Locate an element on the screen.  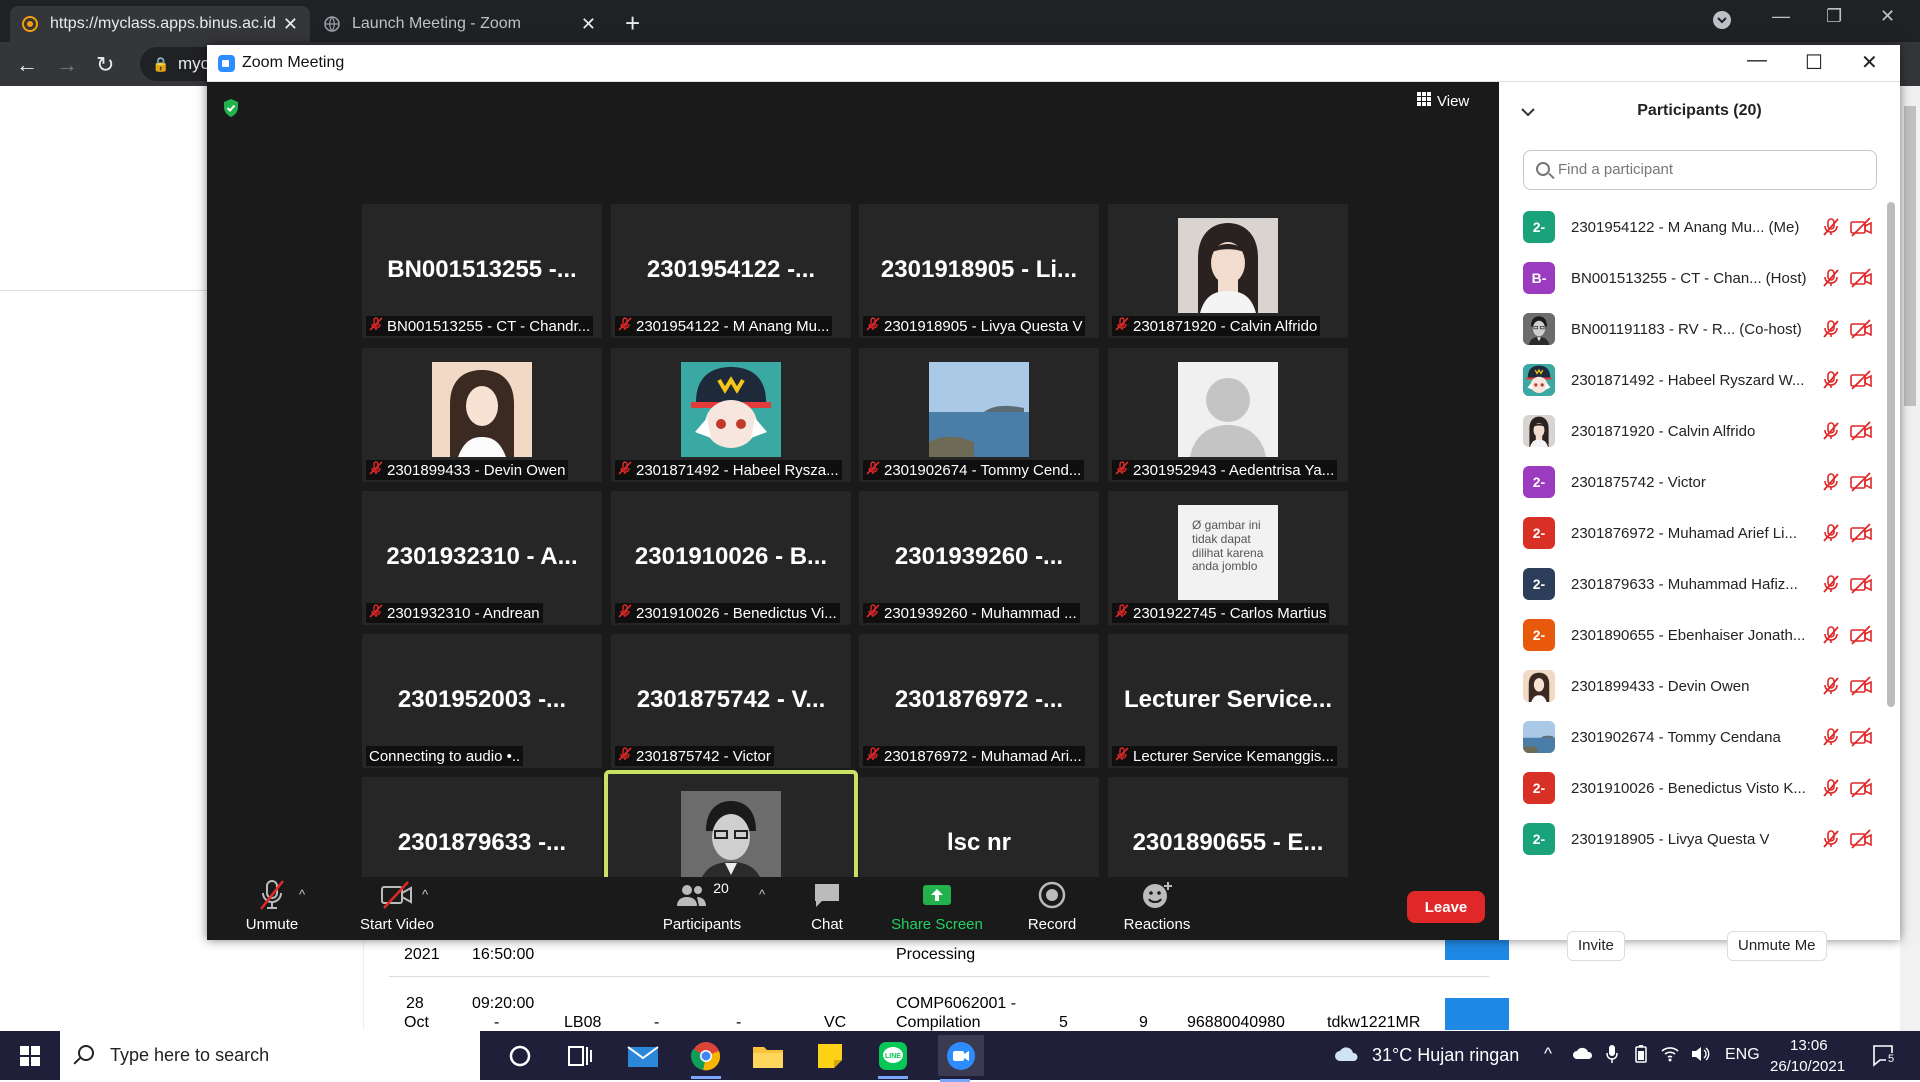
line-app-icon: LINE is located at coordinates (893, 1059).